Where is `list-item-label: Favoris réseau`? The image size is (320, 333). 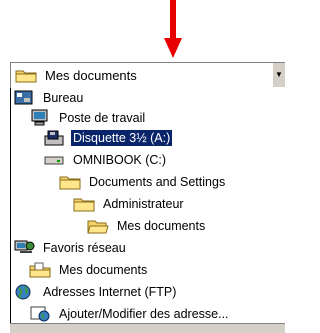
list-item-label: Favoris réseau is located at coordinates (84, 248).